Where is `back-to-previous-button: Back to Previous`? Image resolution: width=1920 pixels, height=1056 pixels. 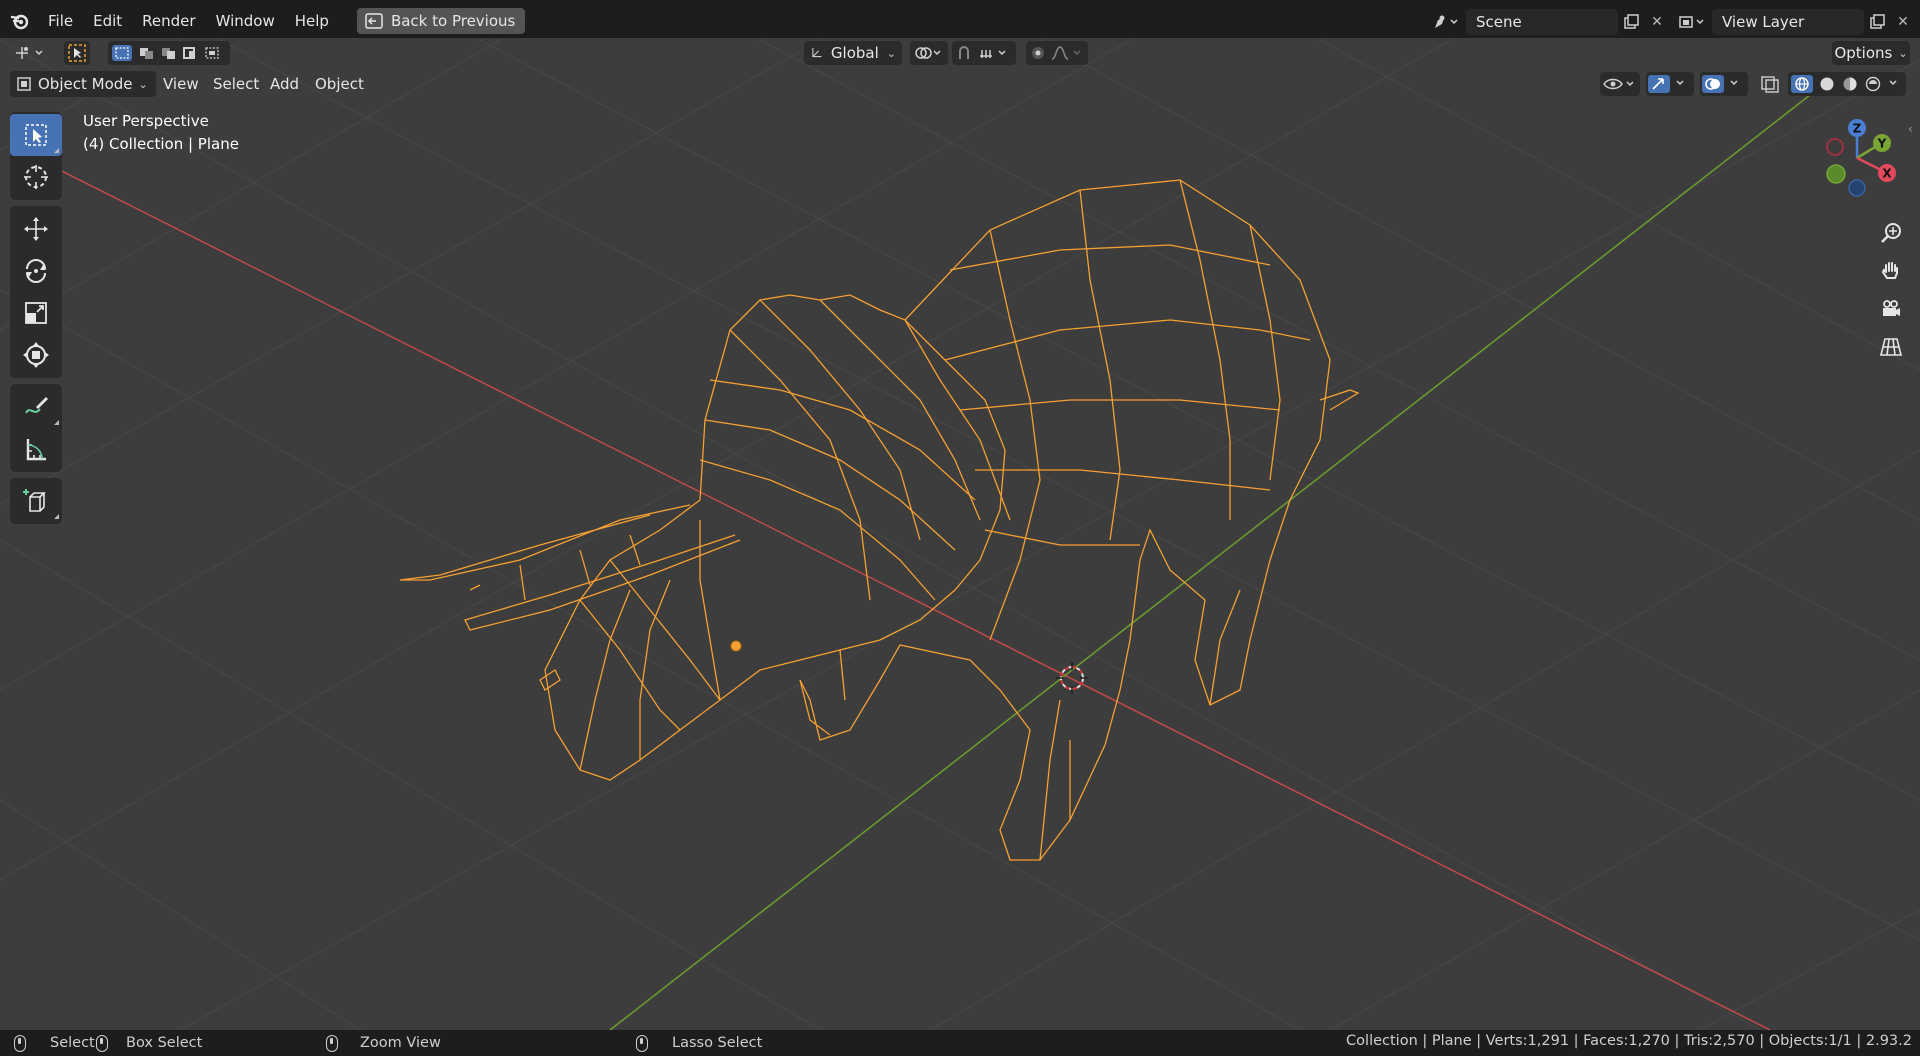
back-to-previous-button: Back to Previous is located at coordinates (441, 21).